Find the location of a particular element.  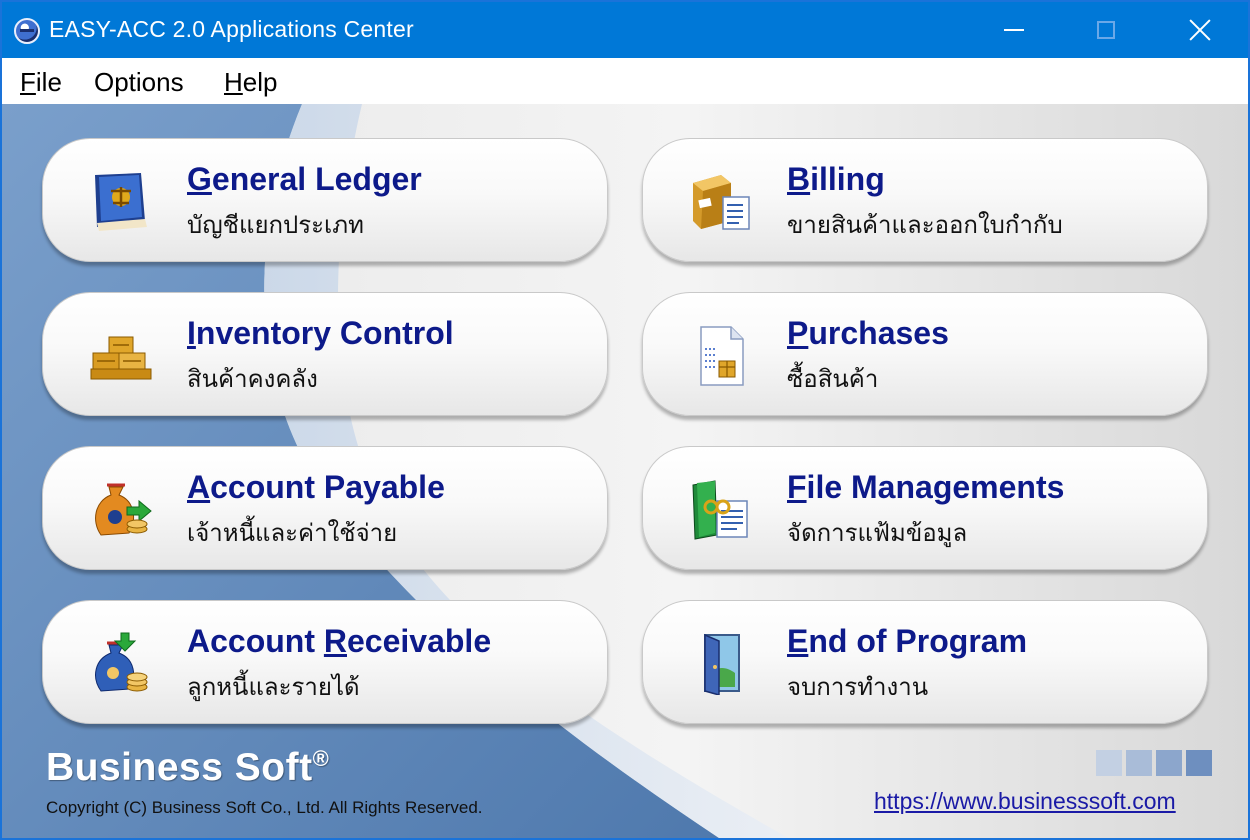

money-bag-out-icon is located at coordinates (123, 509).